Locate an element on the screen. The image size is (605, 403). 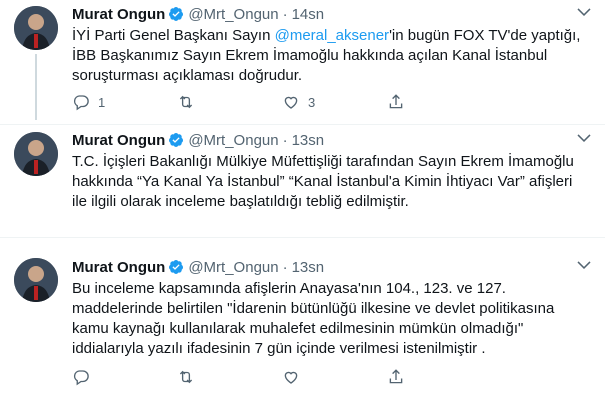
tweet-text-part: İYİ Parti Genel Başkanı Sayın is located at coordinates (173, 35).